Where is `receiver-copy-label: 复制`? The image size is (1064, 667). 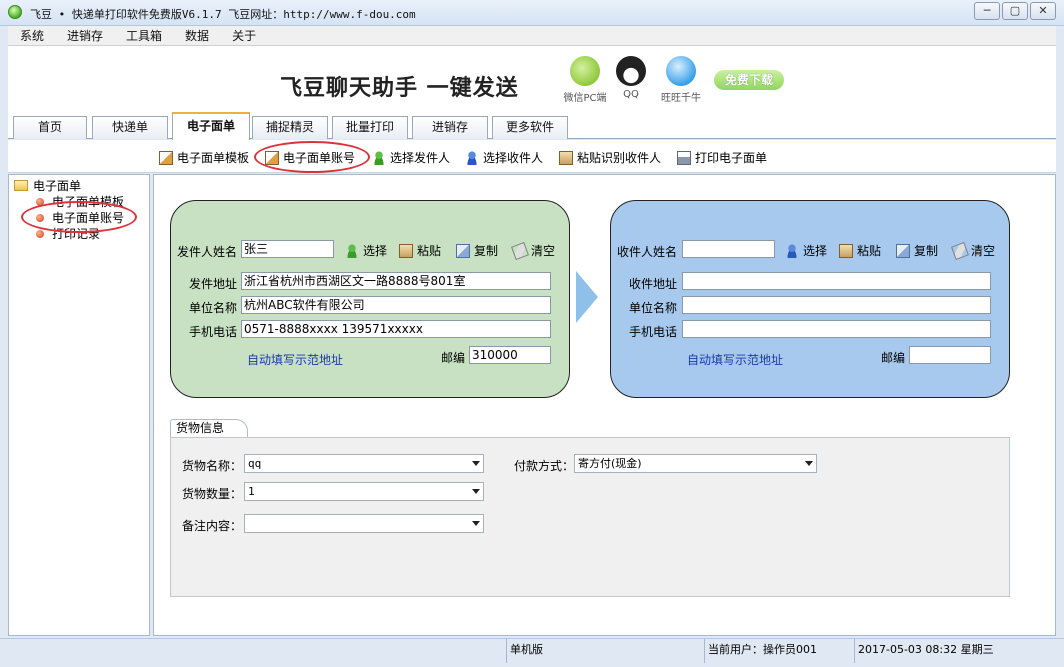
receiver-copy-label: 复制 is located at coordinates (926, 251).